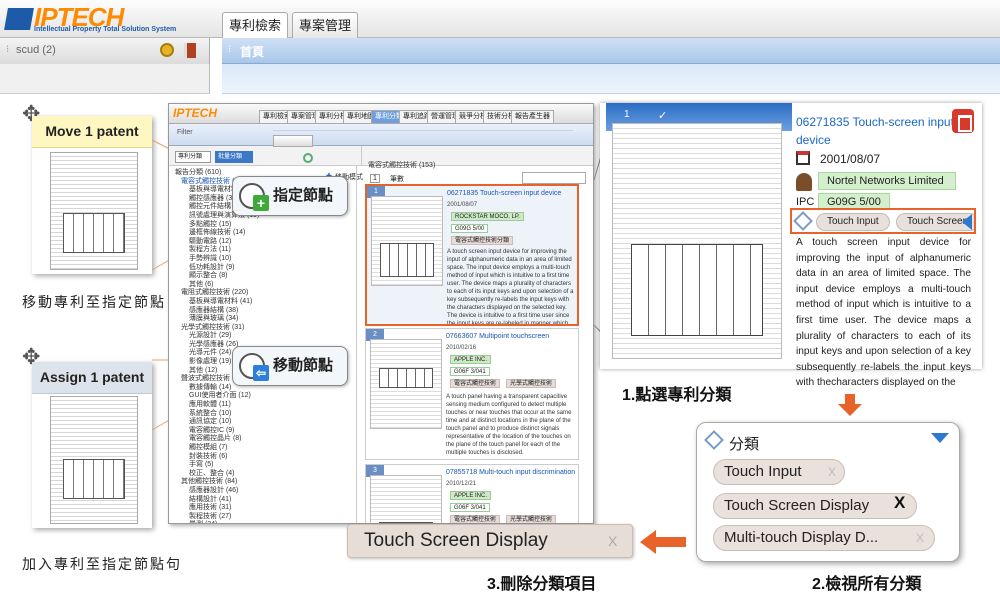  What do you see at coordinates (262, 319) in the screenshot?
I see `tree-item: 薄膜與玻璃 (34)` at bounding box center [262, 319].